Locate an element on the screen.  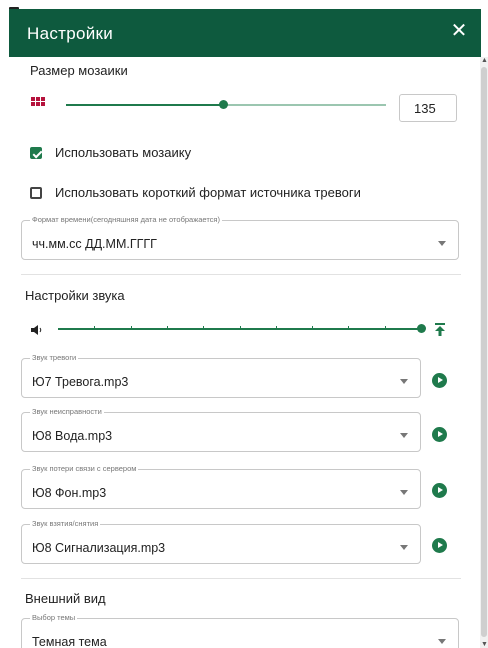
scroll-up-icon: ▲ is located at coordinates (484, 60).